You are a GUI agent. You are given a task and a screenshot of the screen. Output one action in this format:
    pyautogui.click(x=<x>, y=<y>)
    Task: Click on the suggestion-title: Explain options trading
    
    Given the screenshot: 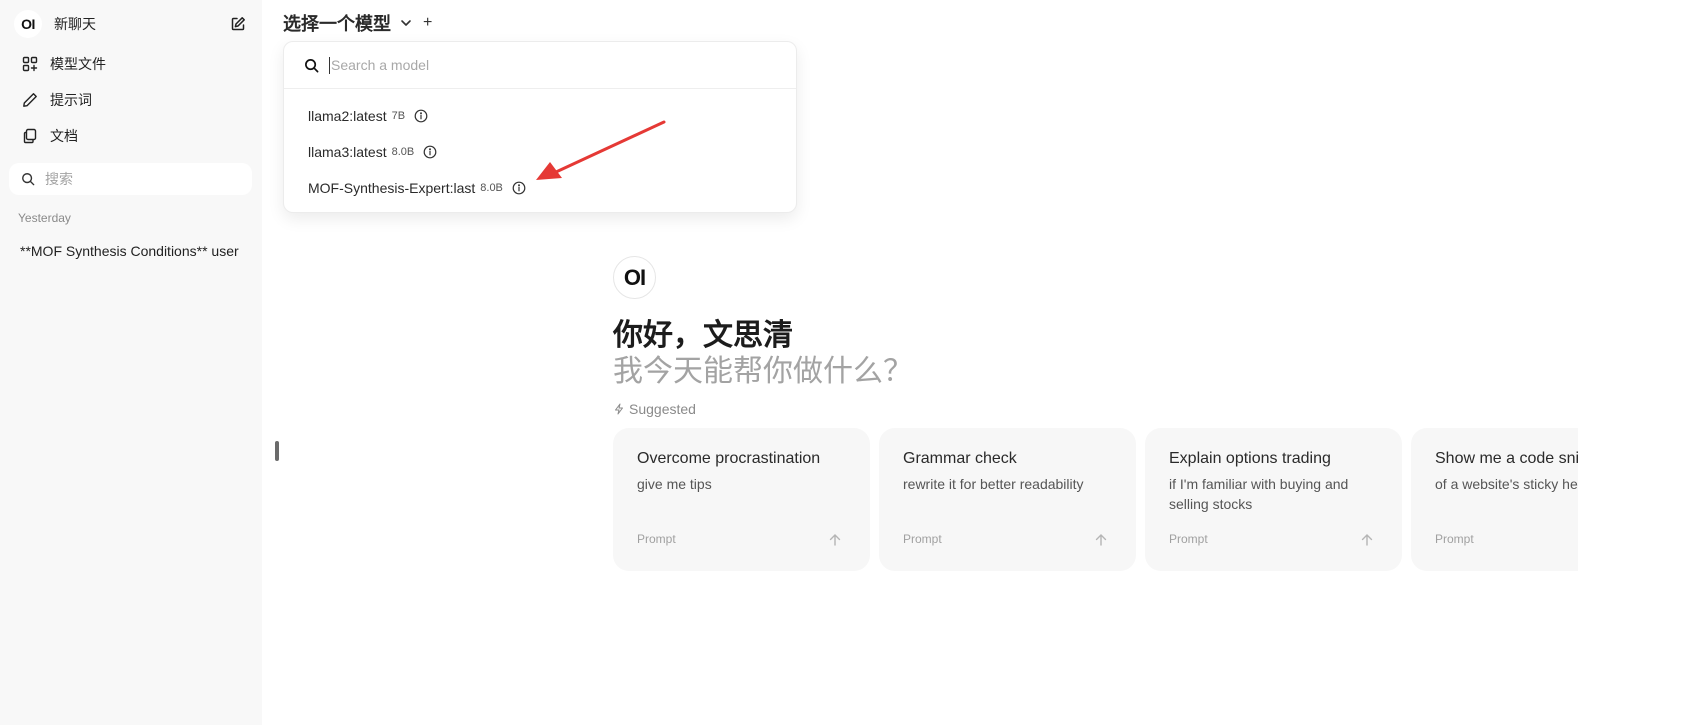 What is the action you would take?
    pyautogui.click(x=1250, y=458)
    